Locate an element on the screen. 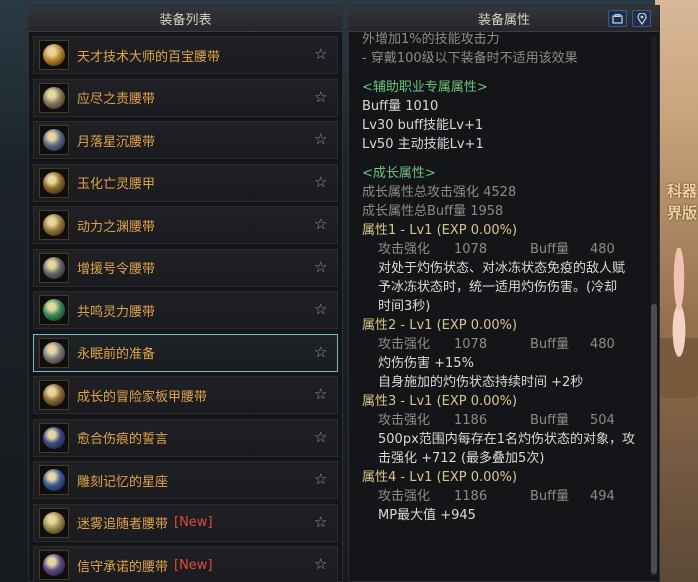 The width and height of the screenshot is (698, 582). attribute-desc: 自身施加的灼伤状态持续时间 +2秒 is located at coordinates (481, 382).